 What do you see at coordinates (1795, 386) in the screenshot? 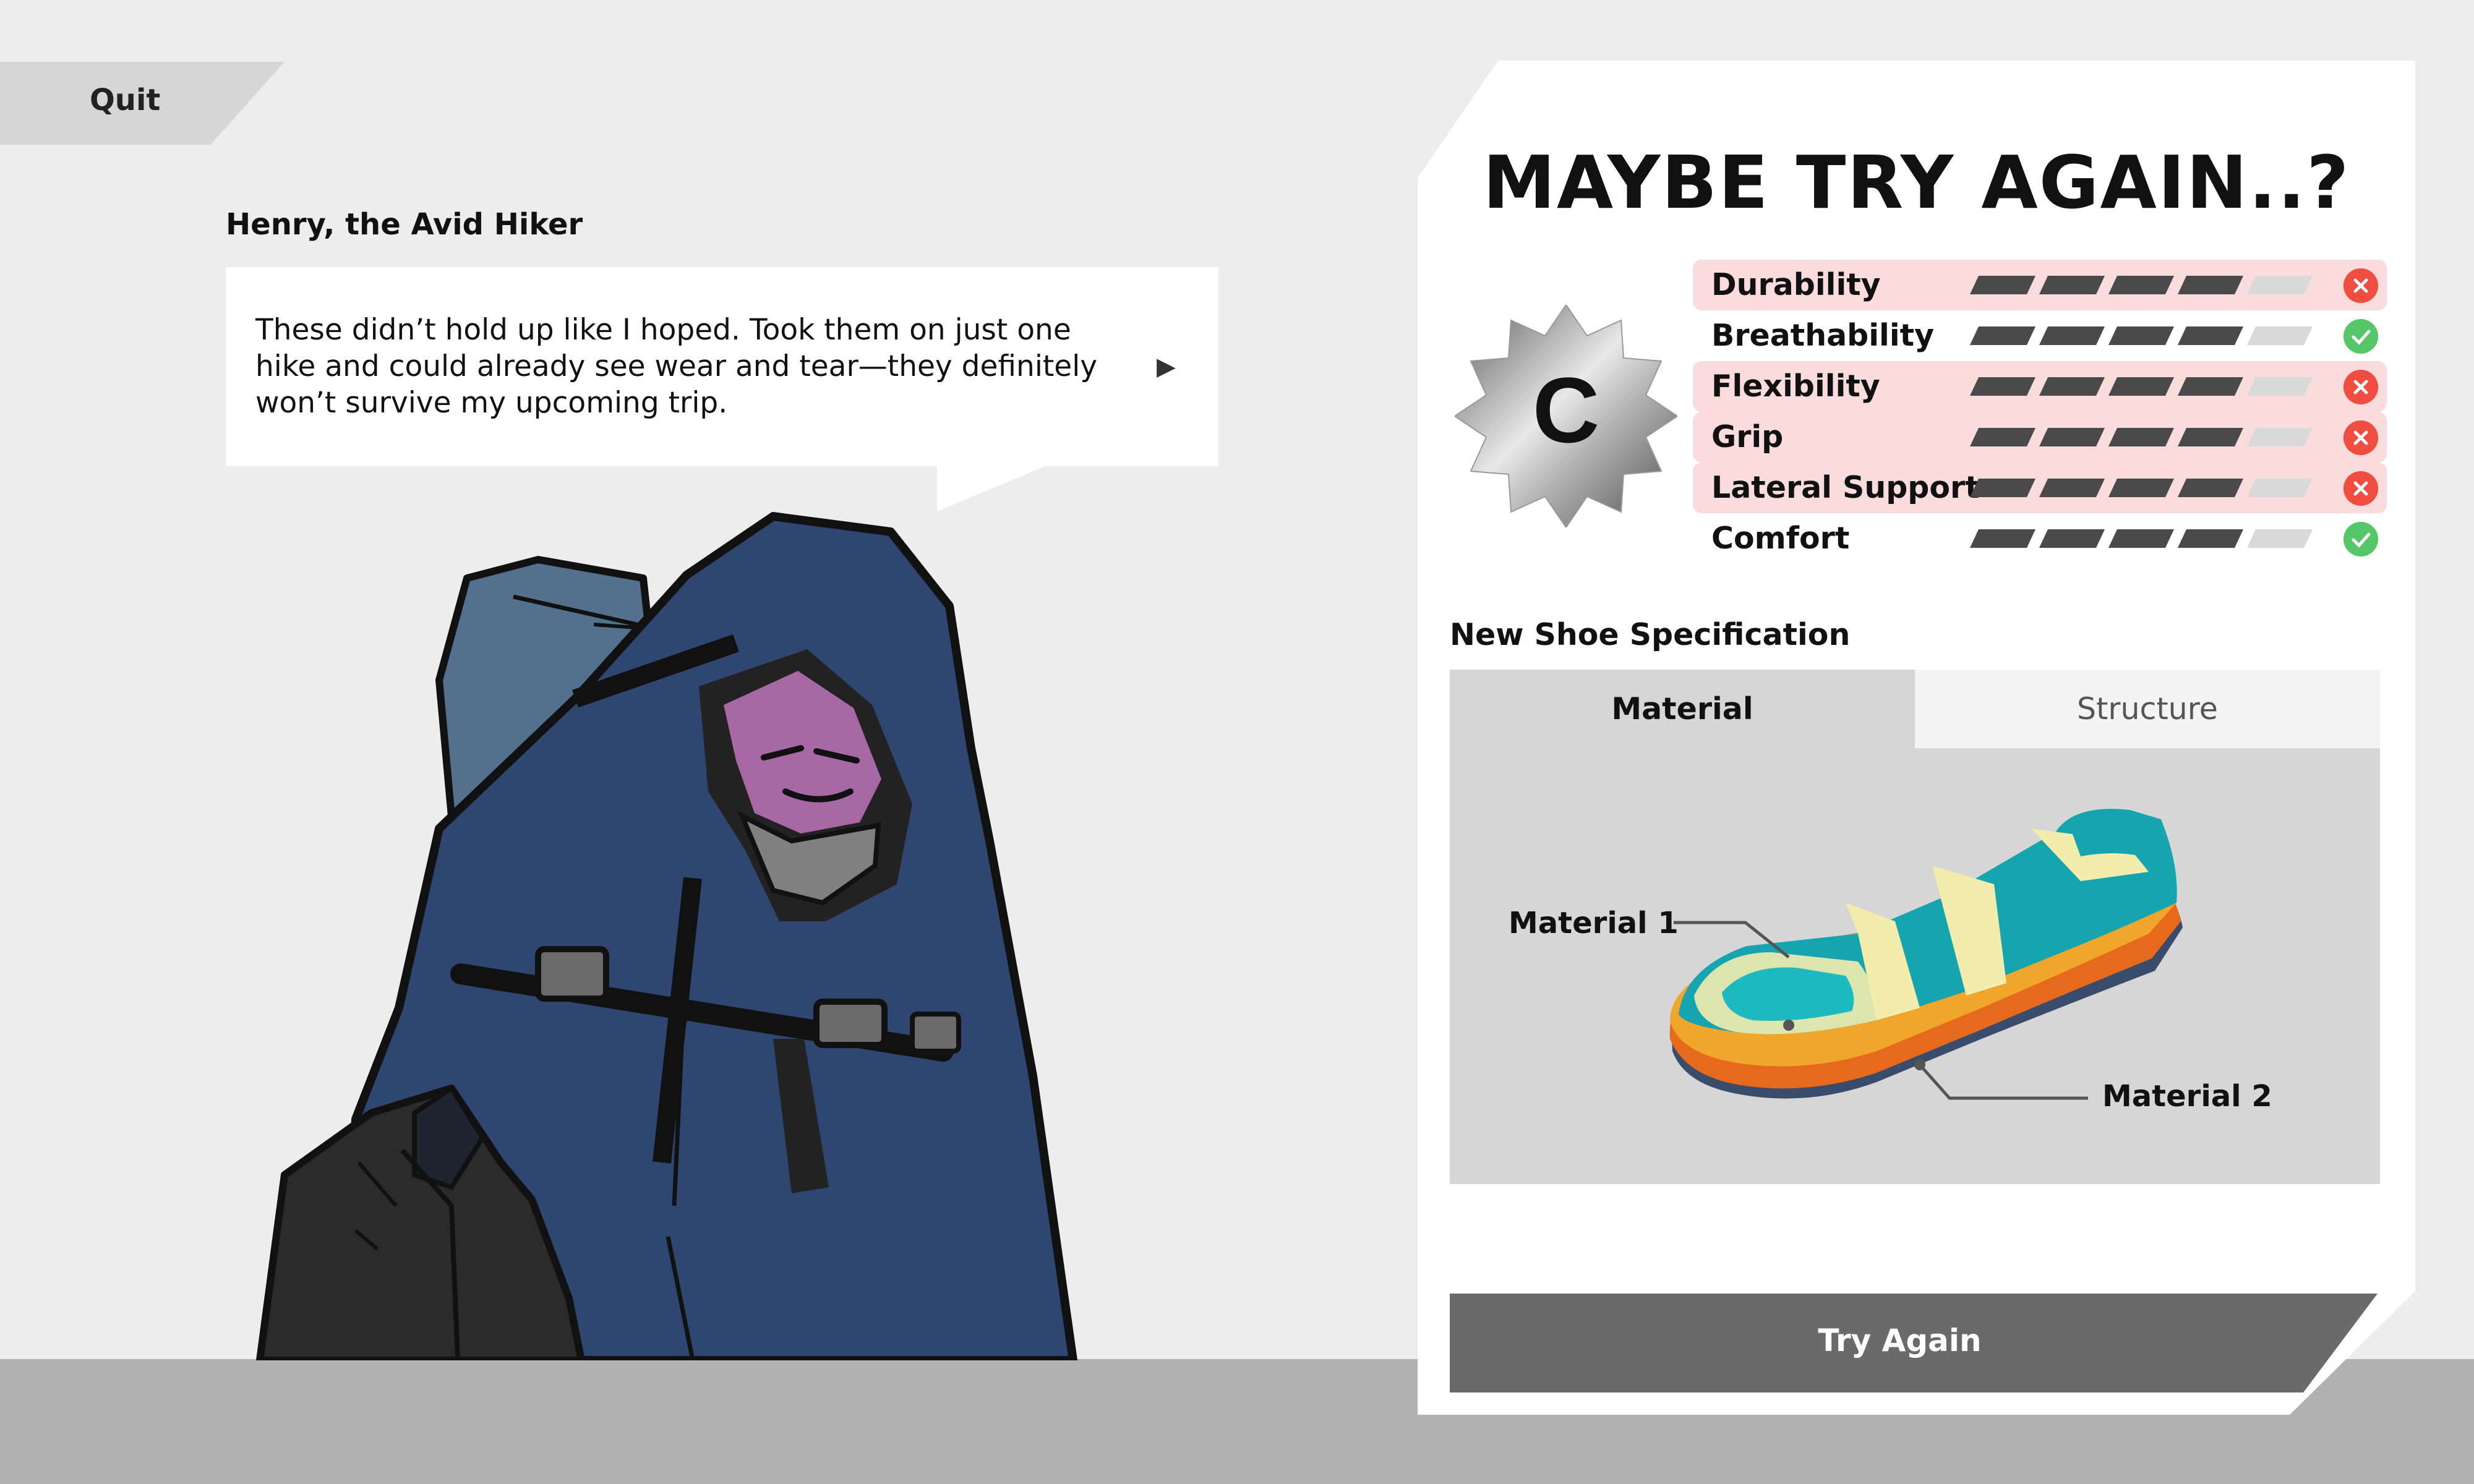
I see `stat-label: Flexibility` at bounding box center [1795, 386].